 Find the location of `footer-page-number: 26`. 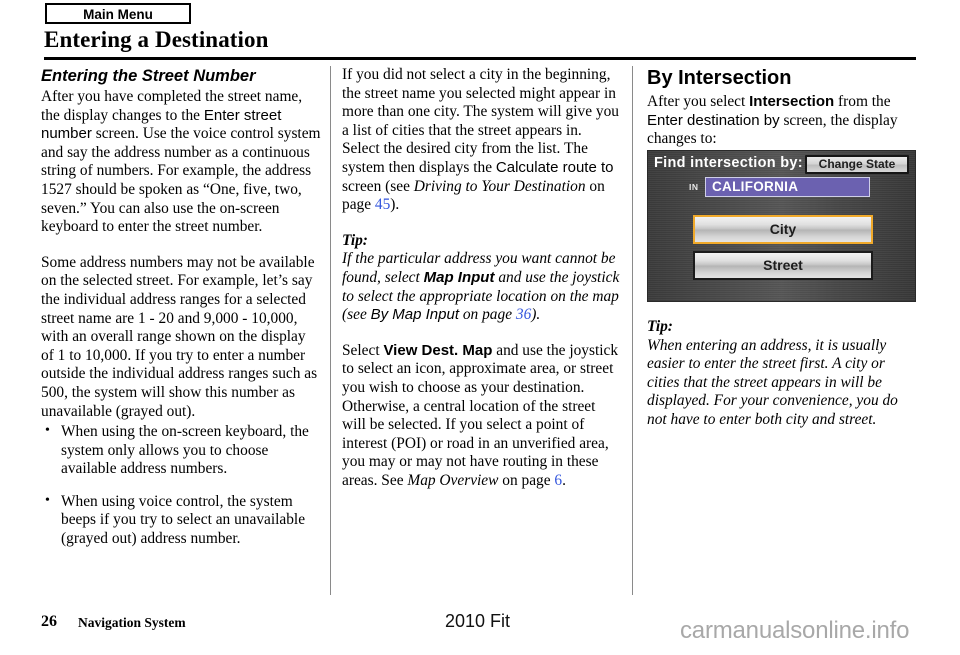

footer-page-number: 26 is located at coordinates (49, 621).